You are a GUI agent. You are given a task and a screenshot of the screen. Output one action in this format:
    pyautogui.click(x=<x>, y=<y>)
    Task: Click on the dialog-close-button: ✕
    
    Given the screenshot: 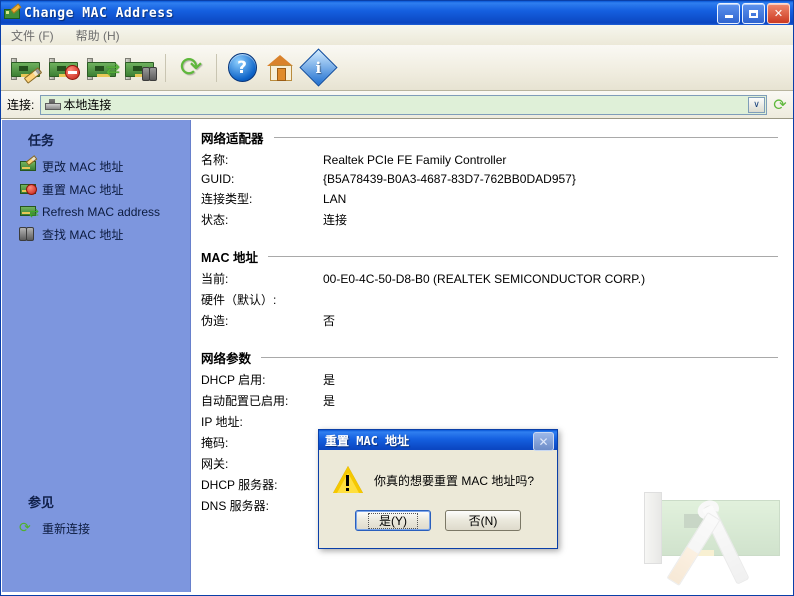 What is the action you would take?
    pyautogui.click(x=543, y=441)
    